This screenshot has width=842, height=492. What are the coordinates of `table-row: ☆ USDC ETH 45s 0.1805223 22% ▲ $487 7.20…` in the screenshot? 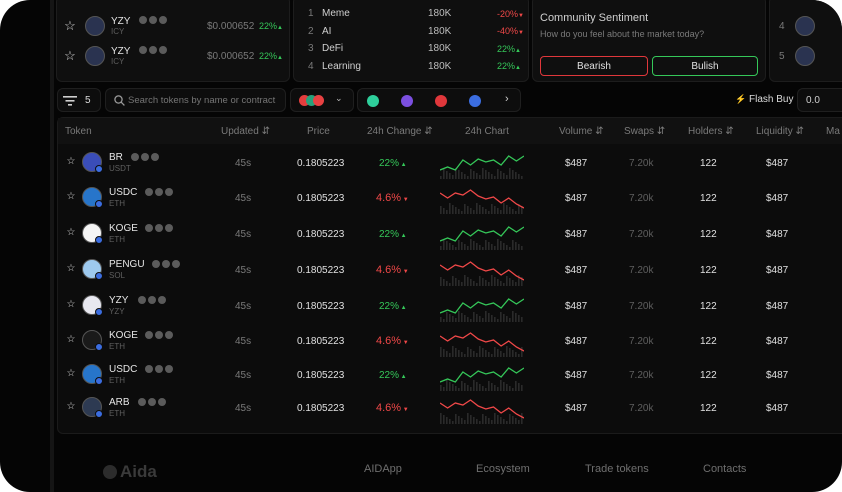 It's located at (449, 376).